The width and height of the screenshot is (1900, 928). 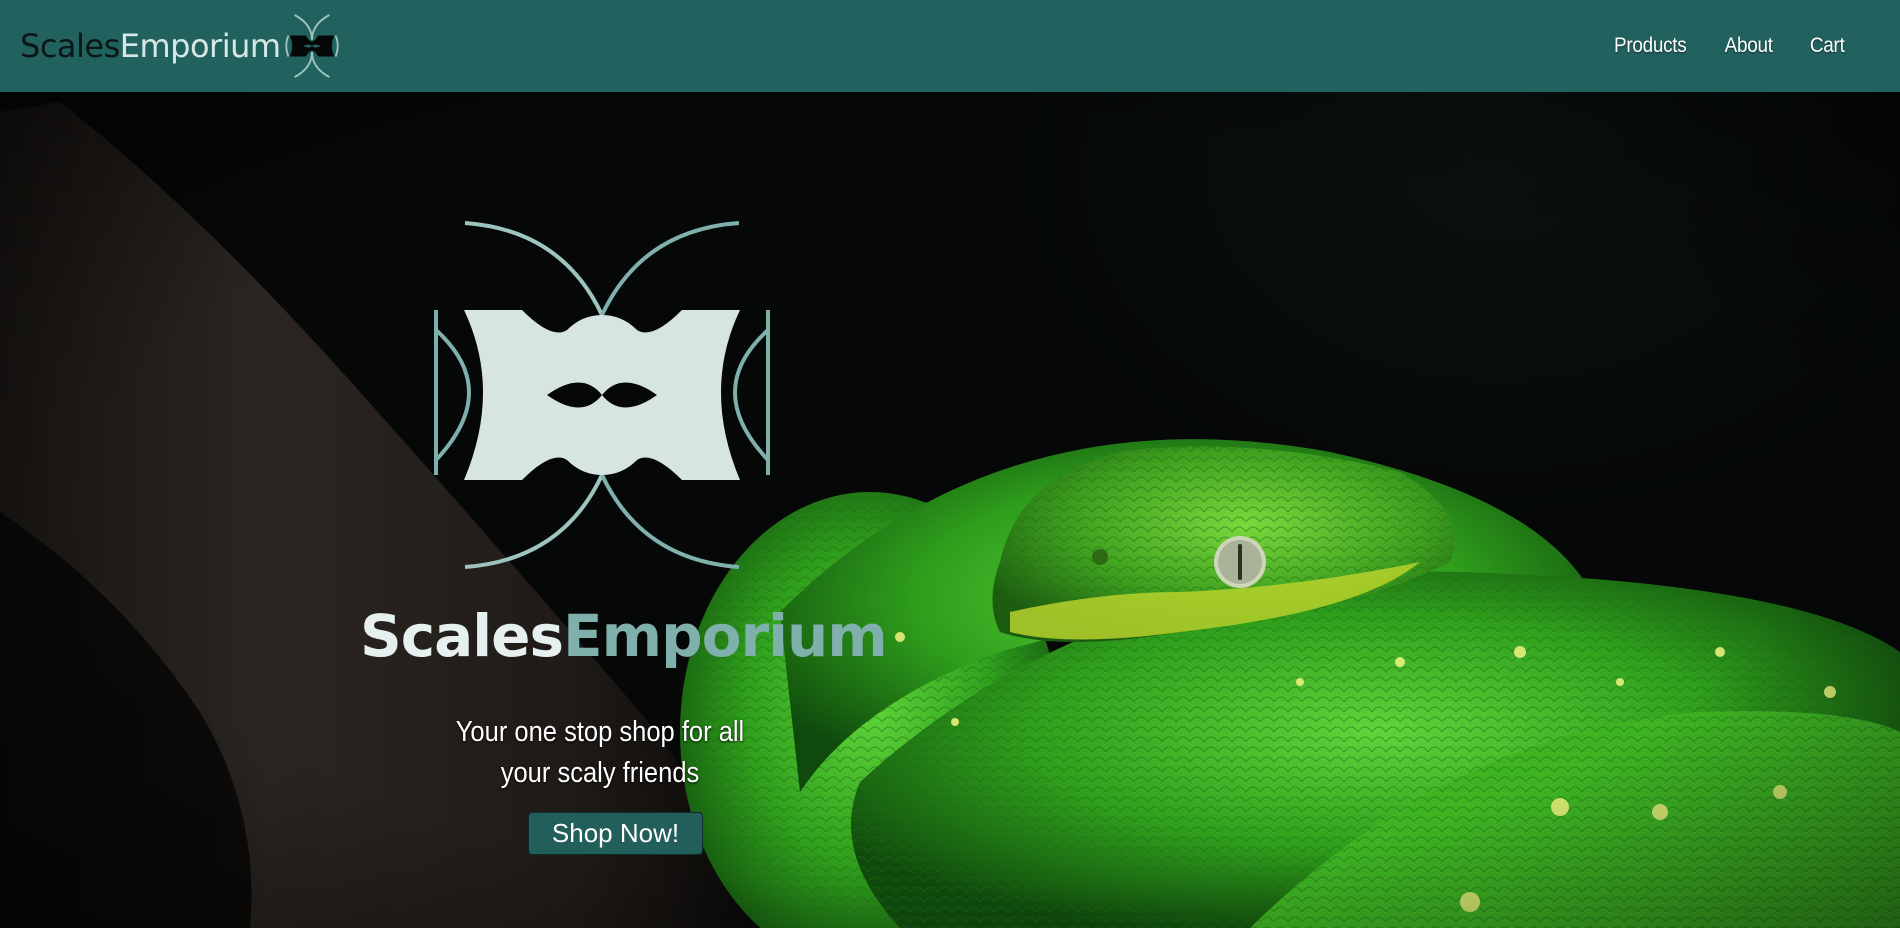 I want to click on nav-cart-link: Cart, so click(x=1826, y=46).